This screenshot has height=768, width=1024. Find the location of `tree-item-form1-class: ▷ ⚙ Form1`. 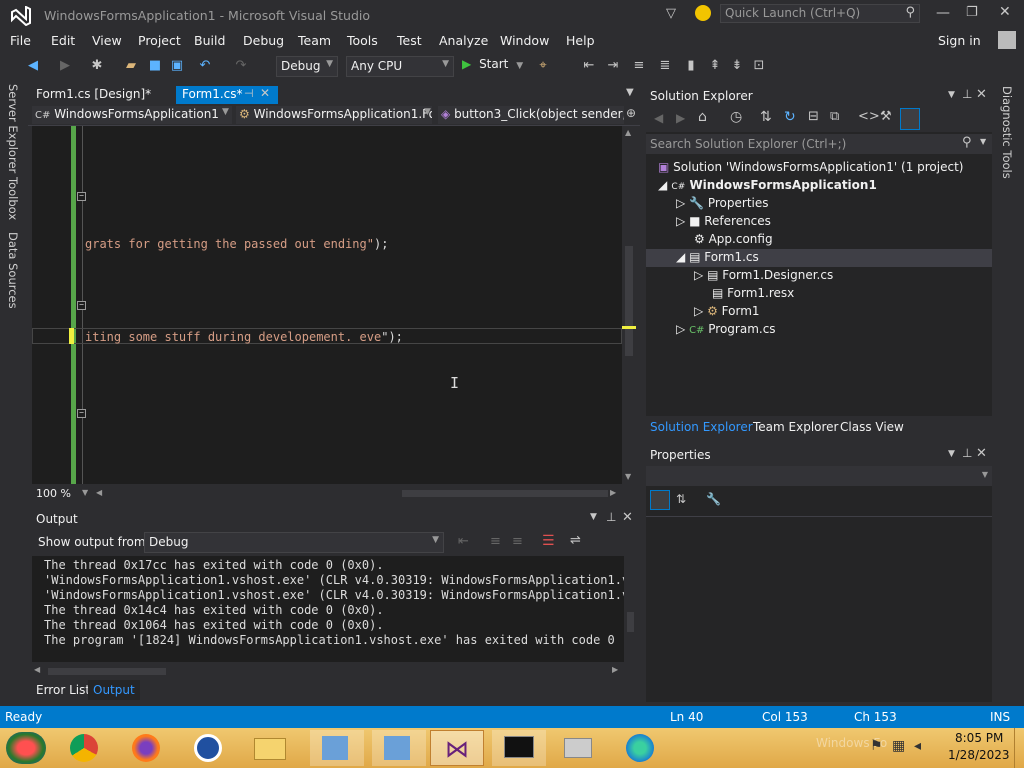

tree-item-form1-class: ▷ ⚙ Form1 is located at coordinates (727, 311).